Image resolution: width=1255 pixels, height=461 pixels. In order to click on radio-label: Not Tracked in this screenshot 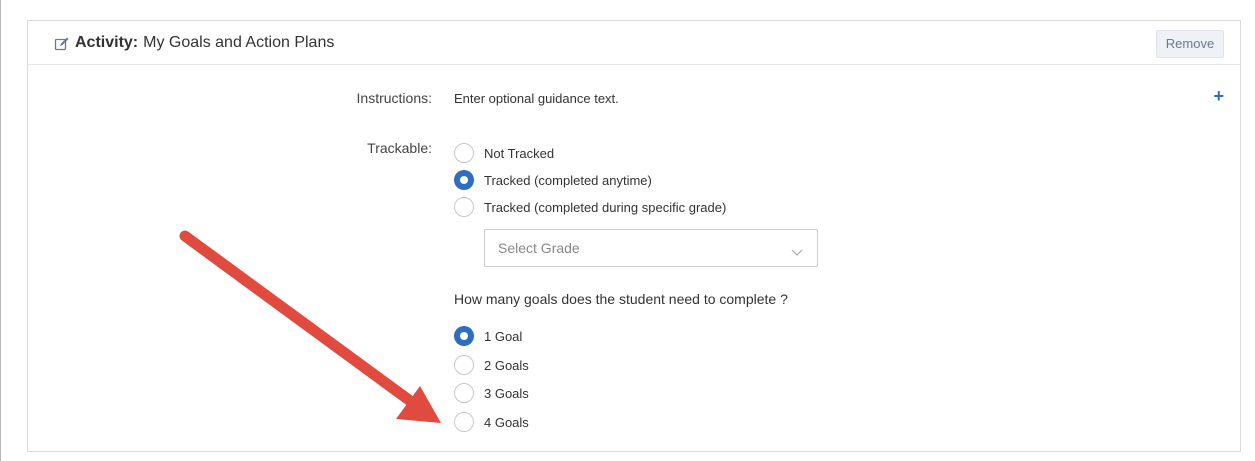, I will do `click(519, 153)`.